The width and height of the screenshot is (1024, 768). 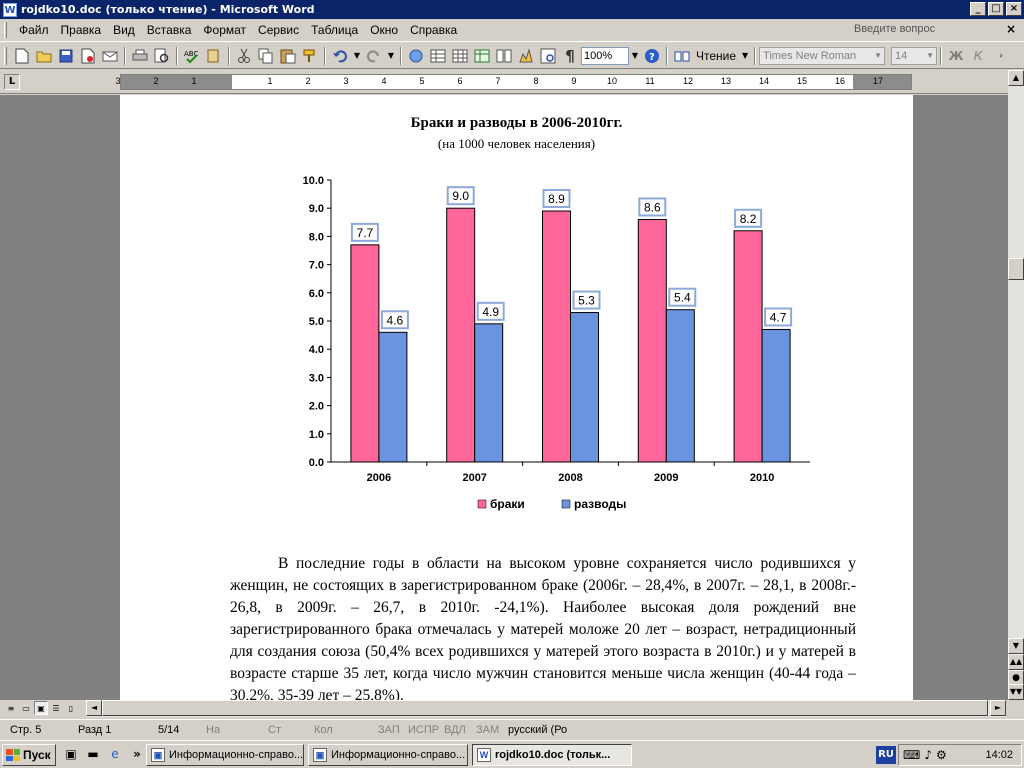 I want to click on minimize-button: _, so click(x=978, y=9).